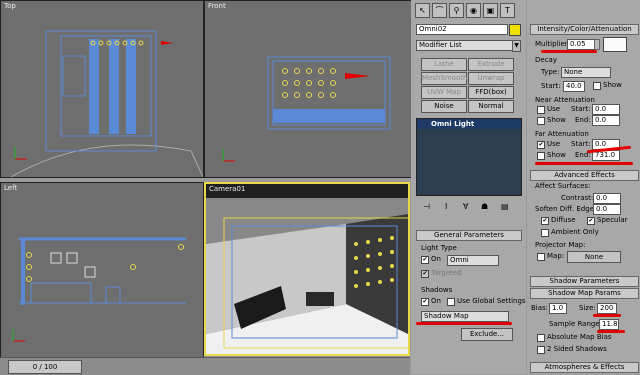  I want to click on projector-map-label: Projector Map:, so click(560, 245).